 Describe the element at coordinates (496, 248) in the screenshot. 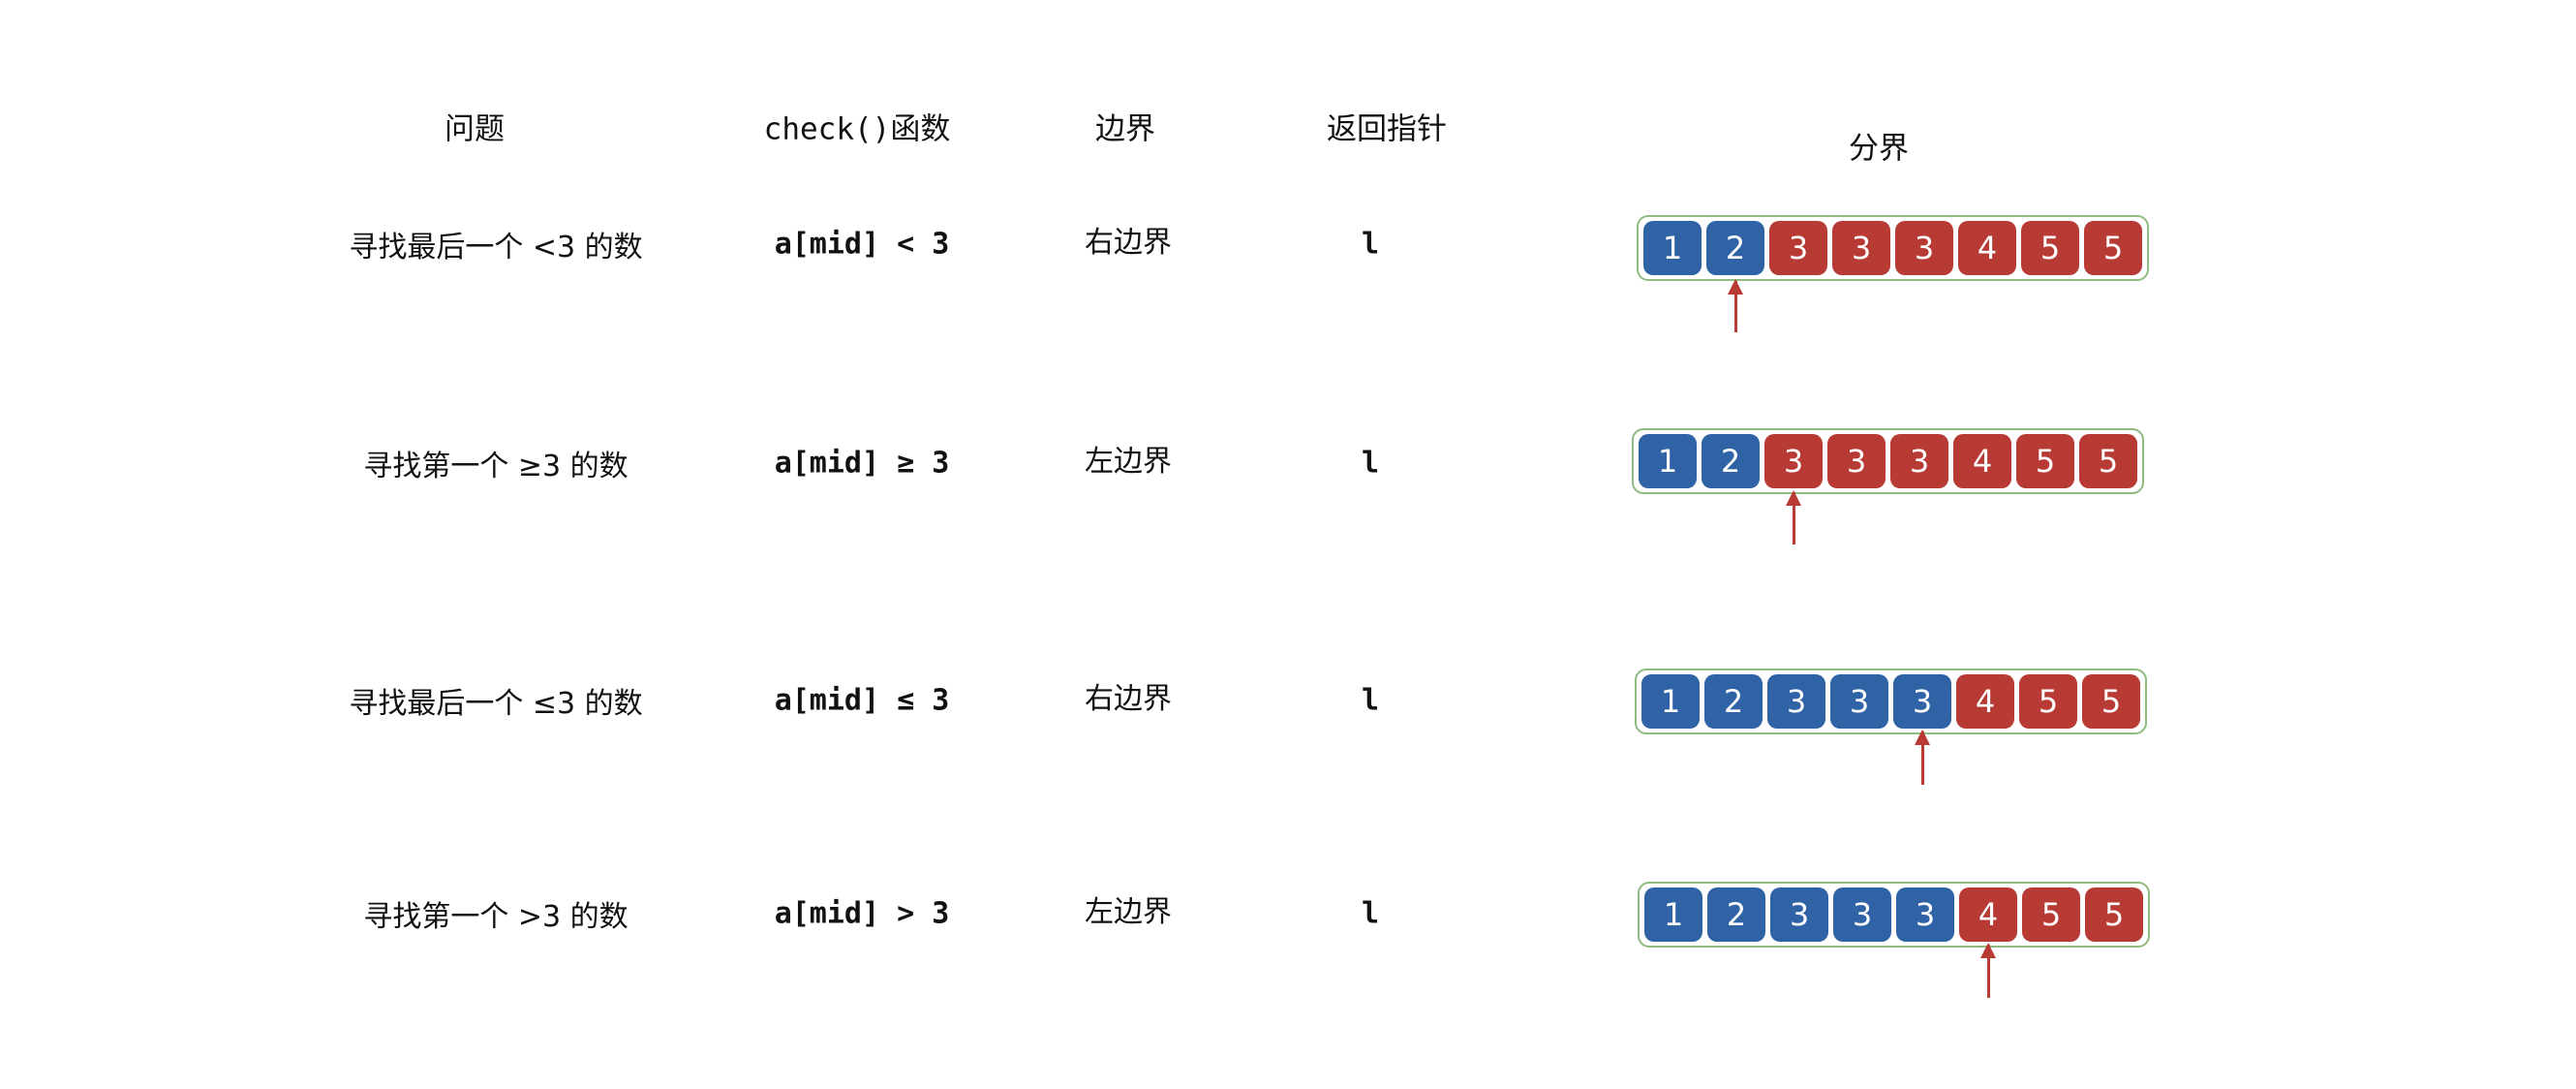

I see `row-problem: 寻找最后一个 <3 的数` at that location.